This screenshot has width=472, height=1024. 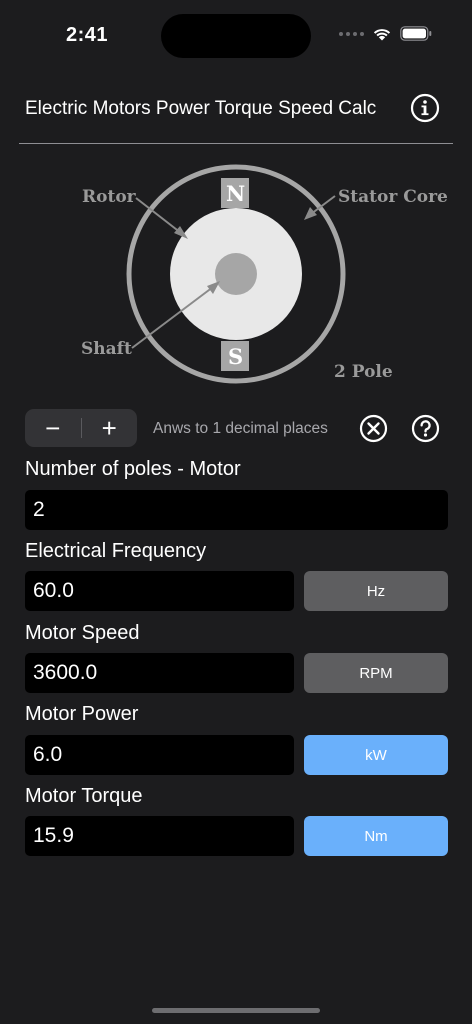 What do you see at coordinates (376, 673) in the screenshot?
I see `speed-unit-button: RPM` at bounding box center [376, 673].